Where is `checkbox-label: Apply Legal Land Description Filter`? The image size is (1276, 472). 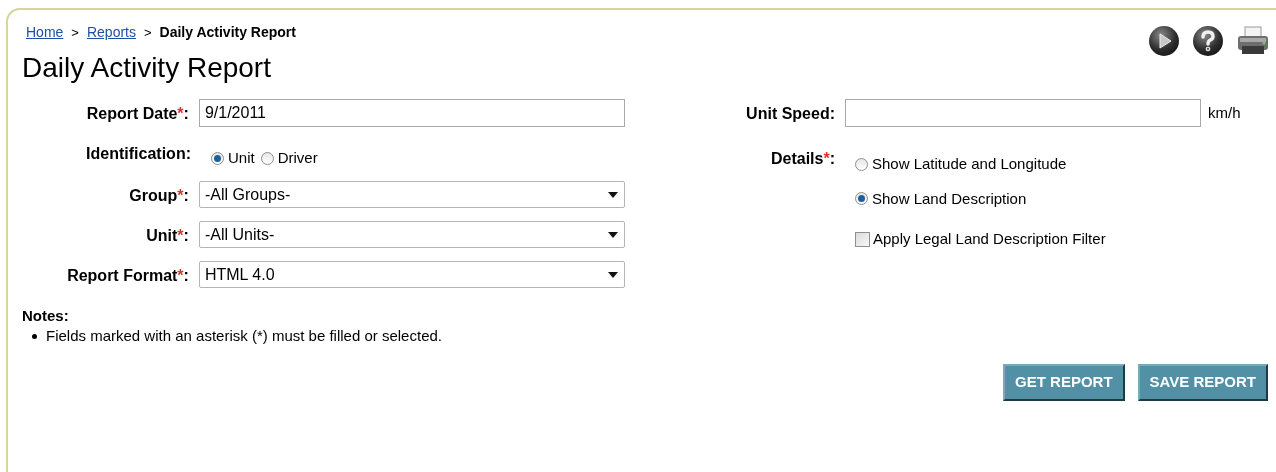
checkbox-label: Apply Legal Land Description Filter is located at coordinates (989, 239).